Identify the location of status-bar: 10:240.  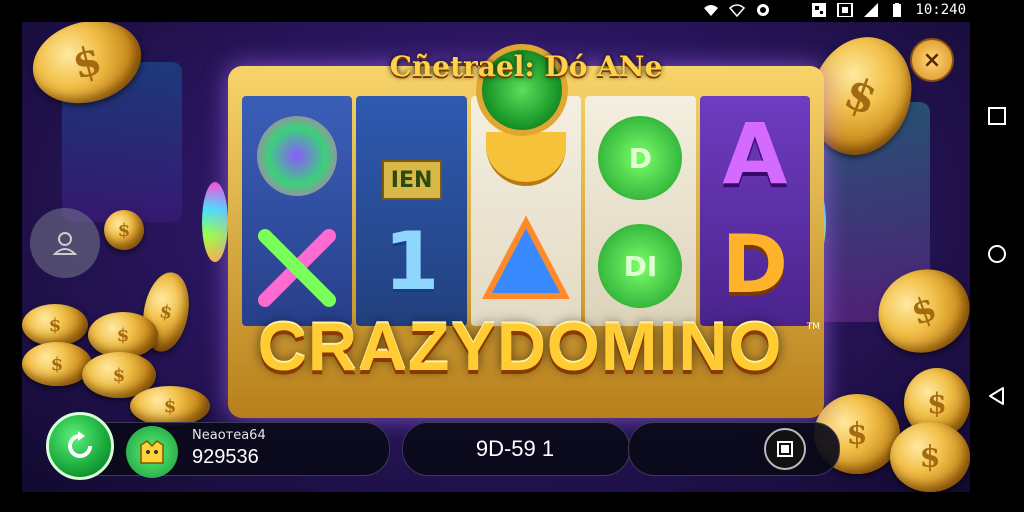
(512, 11).